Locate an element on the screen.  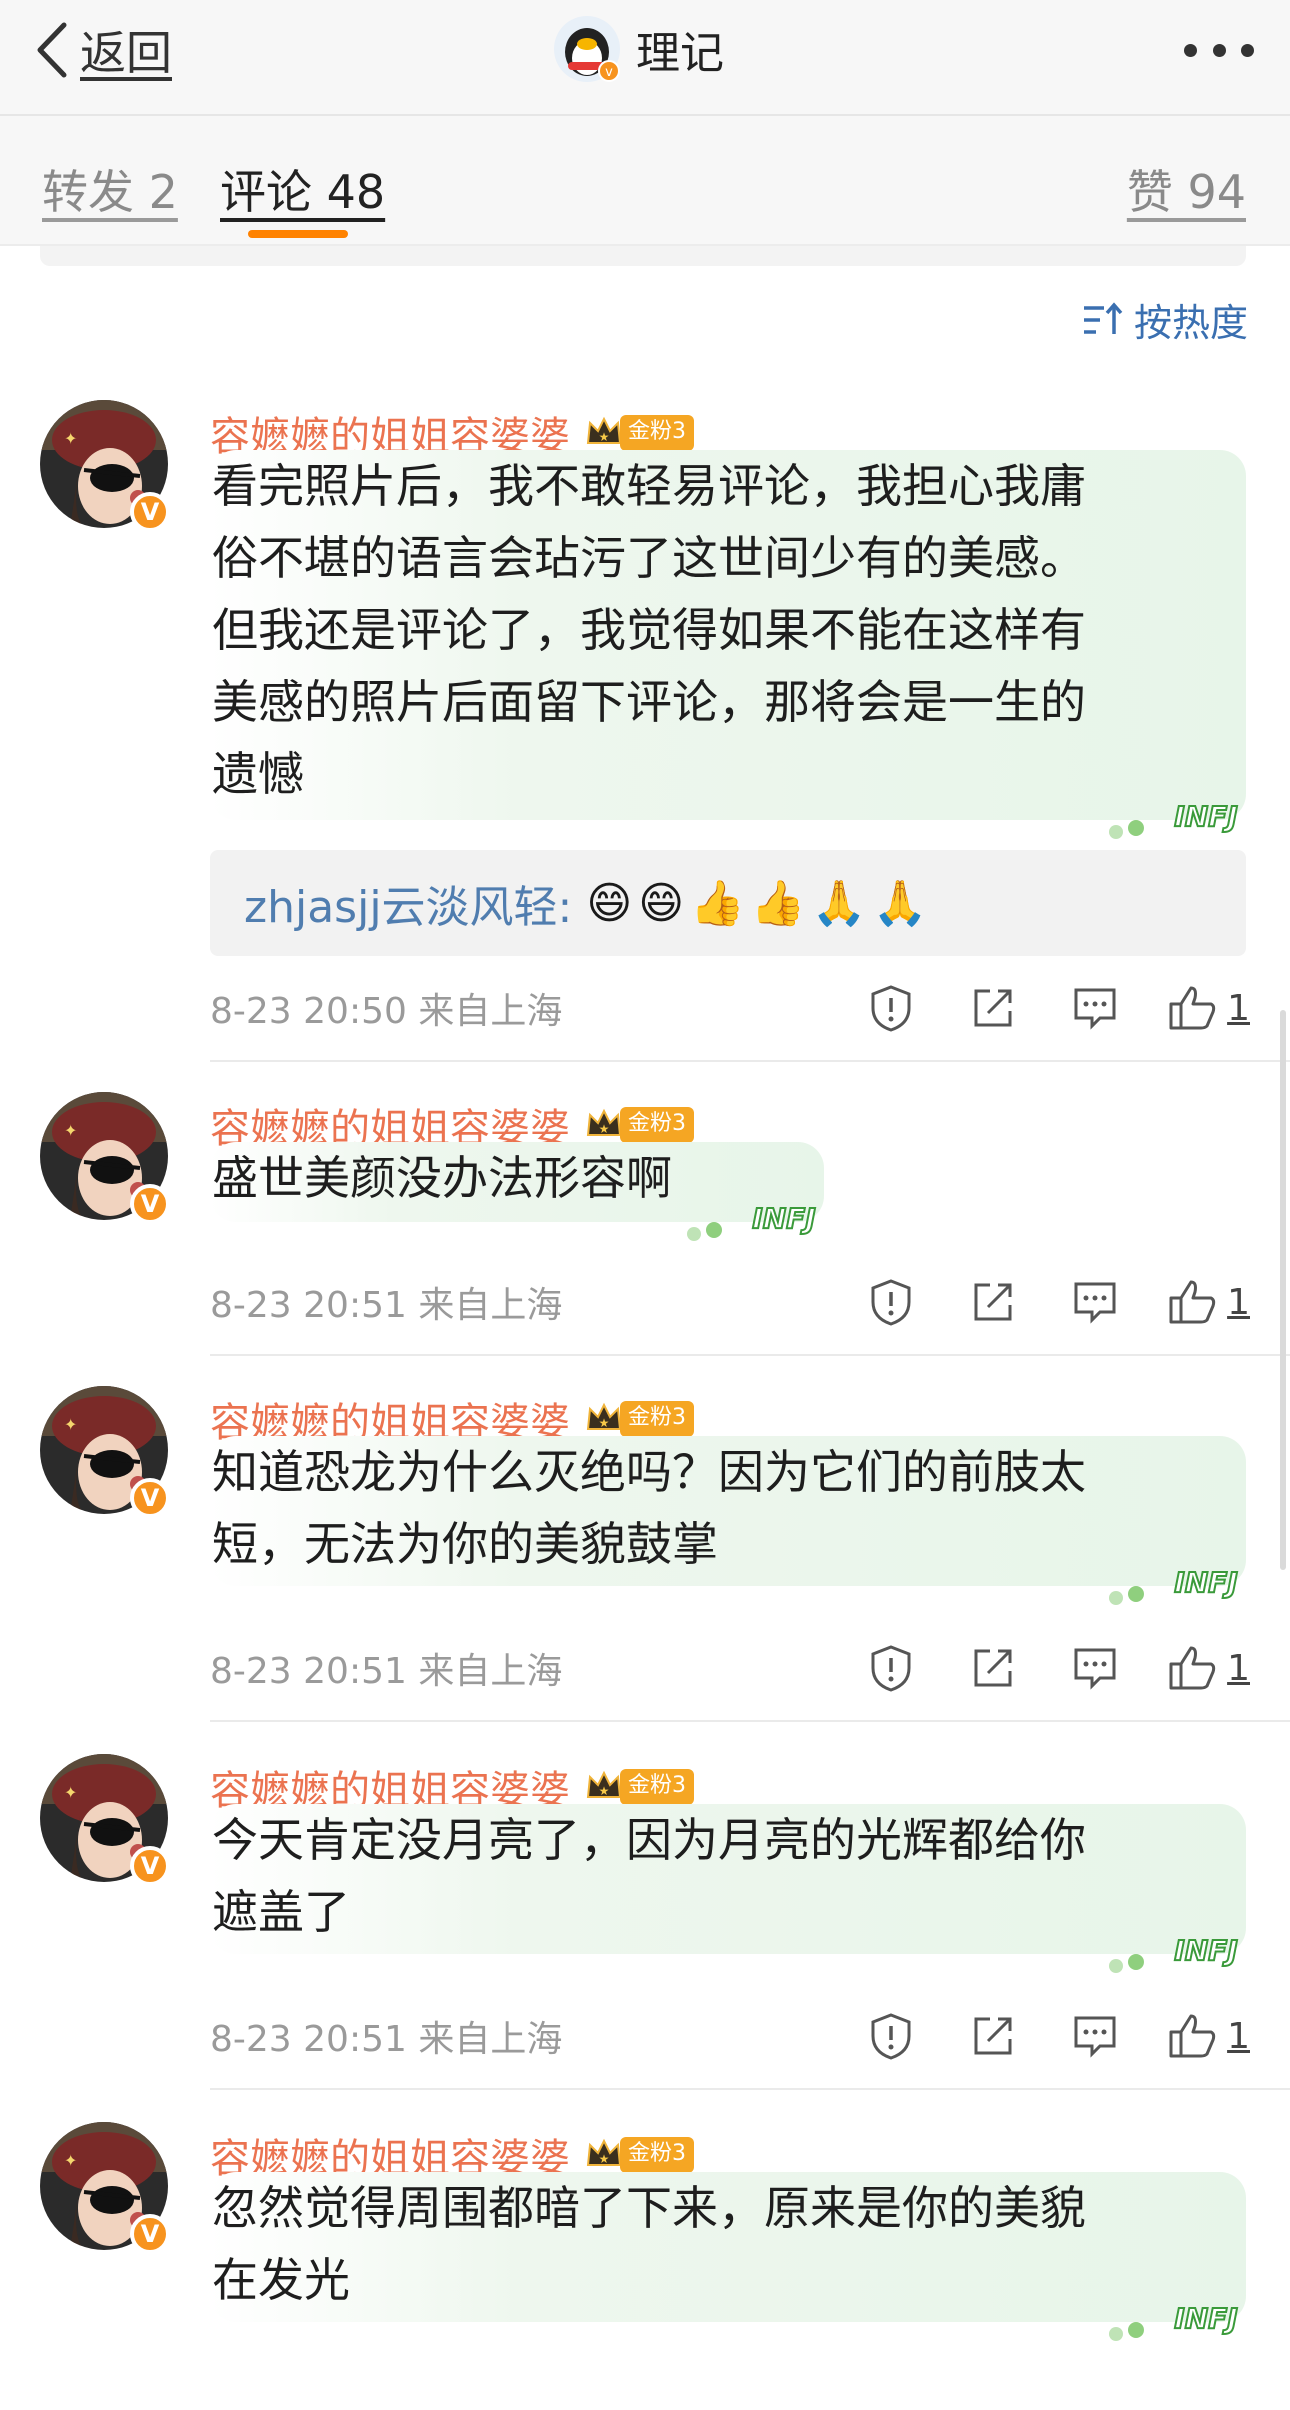
more-options-button is located at coordinates (1219, 50).